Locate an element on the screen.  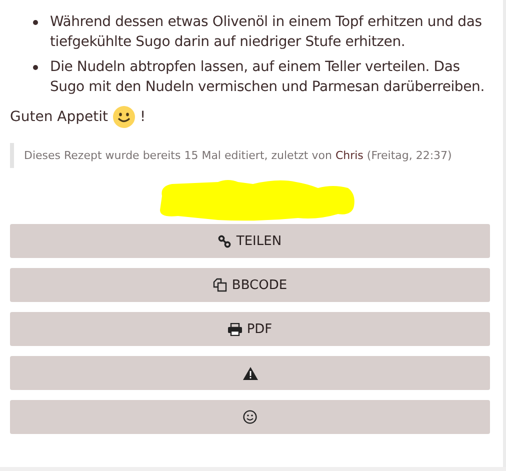
step-text: Während dessen etwas Olivenöl in einem Topf erhitzen und das tiefgekühlte Sugo darin auf niedriger Stufe erhitzen. is located at coordinates (266, 32).